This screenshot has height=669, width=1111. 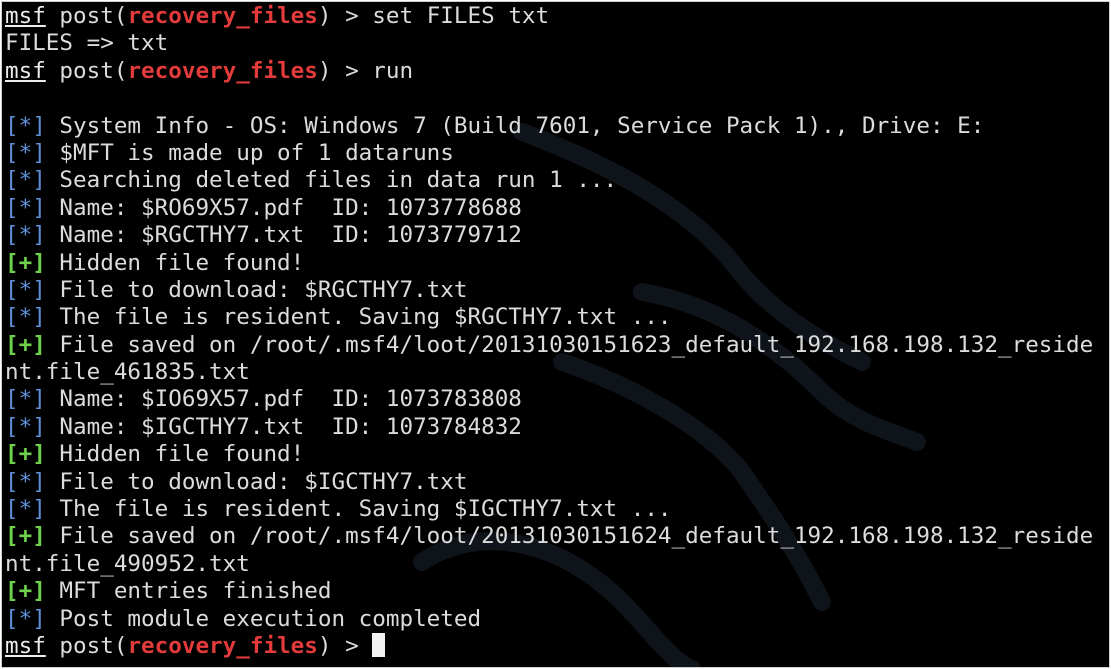 What do you see at coordinates (557, 646) in the screenshot?
I see `terminal-prompt-line: msf post(recovery_files) >` at bounding box center [557, 646].